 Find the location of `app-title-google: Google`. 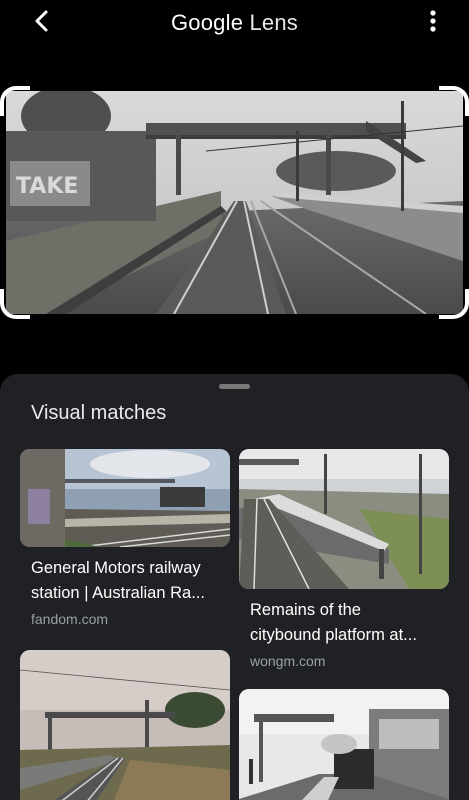

app-title-google: Google is located at coordinates (207, 22).